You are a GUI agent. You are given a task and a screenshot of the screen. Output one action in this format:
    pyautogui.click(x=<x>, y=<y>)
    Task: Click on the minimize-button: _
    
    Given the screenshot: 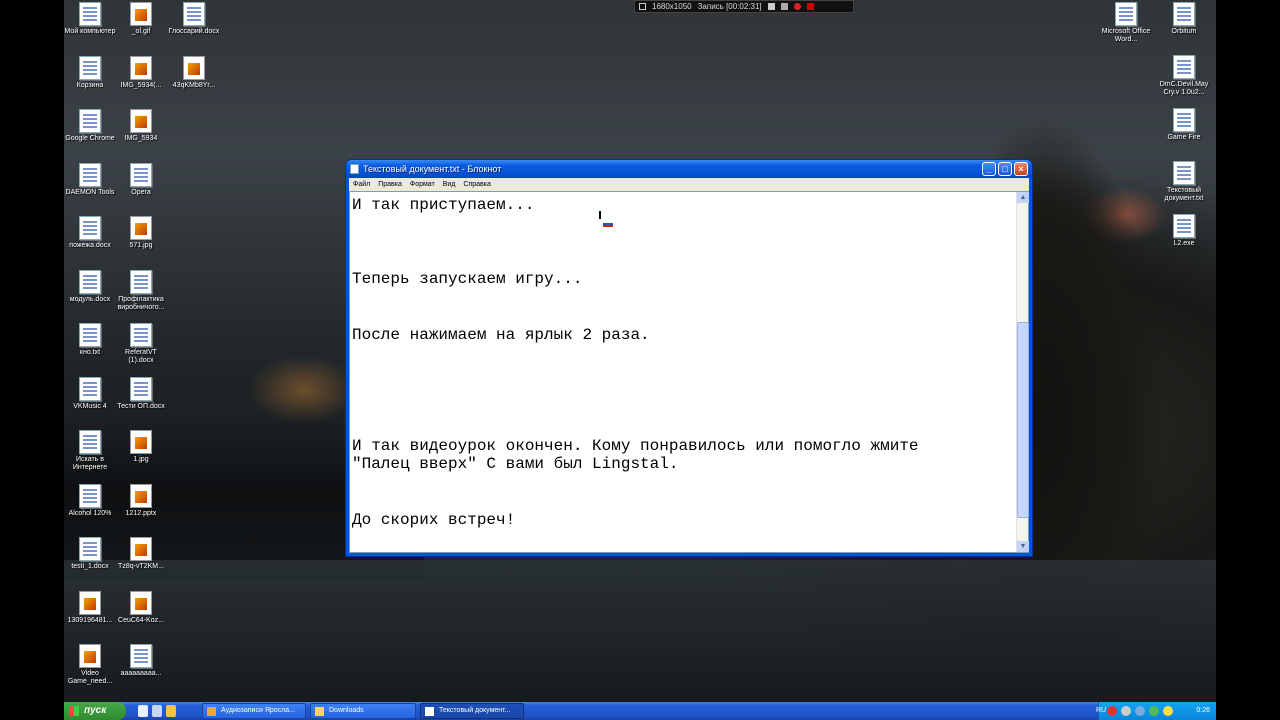 What is the action you would take?
    pyautogui.click(x=989, y=169)
    